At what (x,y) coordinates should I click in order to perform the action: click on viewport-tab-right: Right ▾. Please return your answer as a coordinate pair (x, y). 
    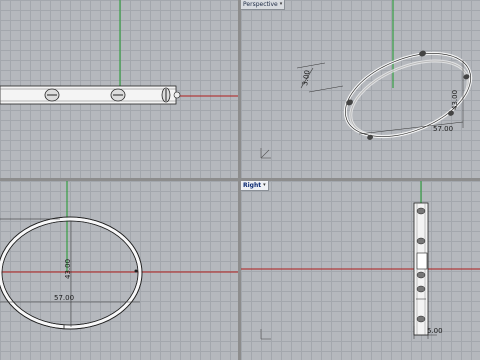
    Looking at the image, I should click on (255, 186).